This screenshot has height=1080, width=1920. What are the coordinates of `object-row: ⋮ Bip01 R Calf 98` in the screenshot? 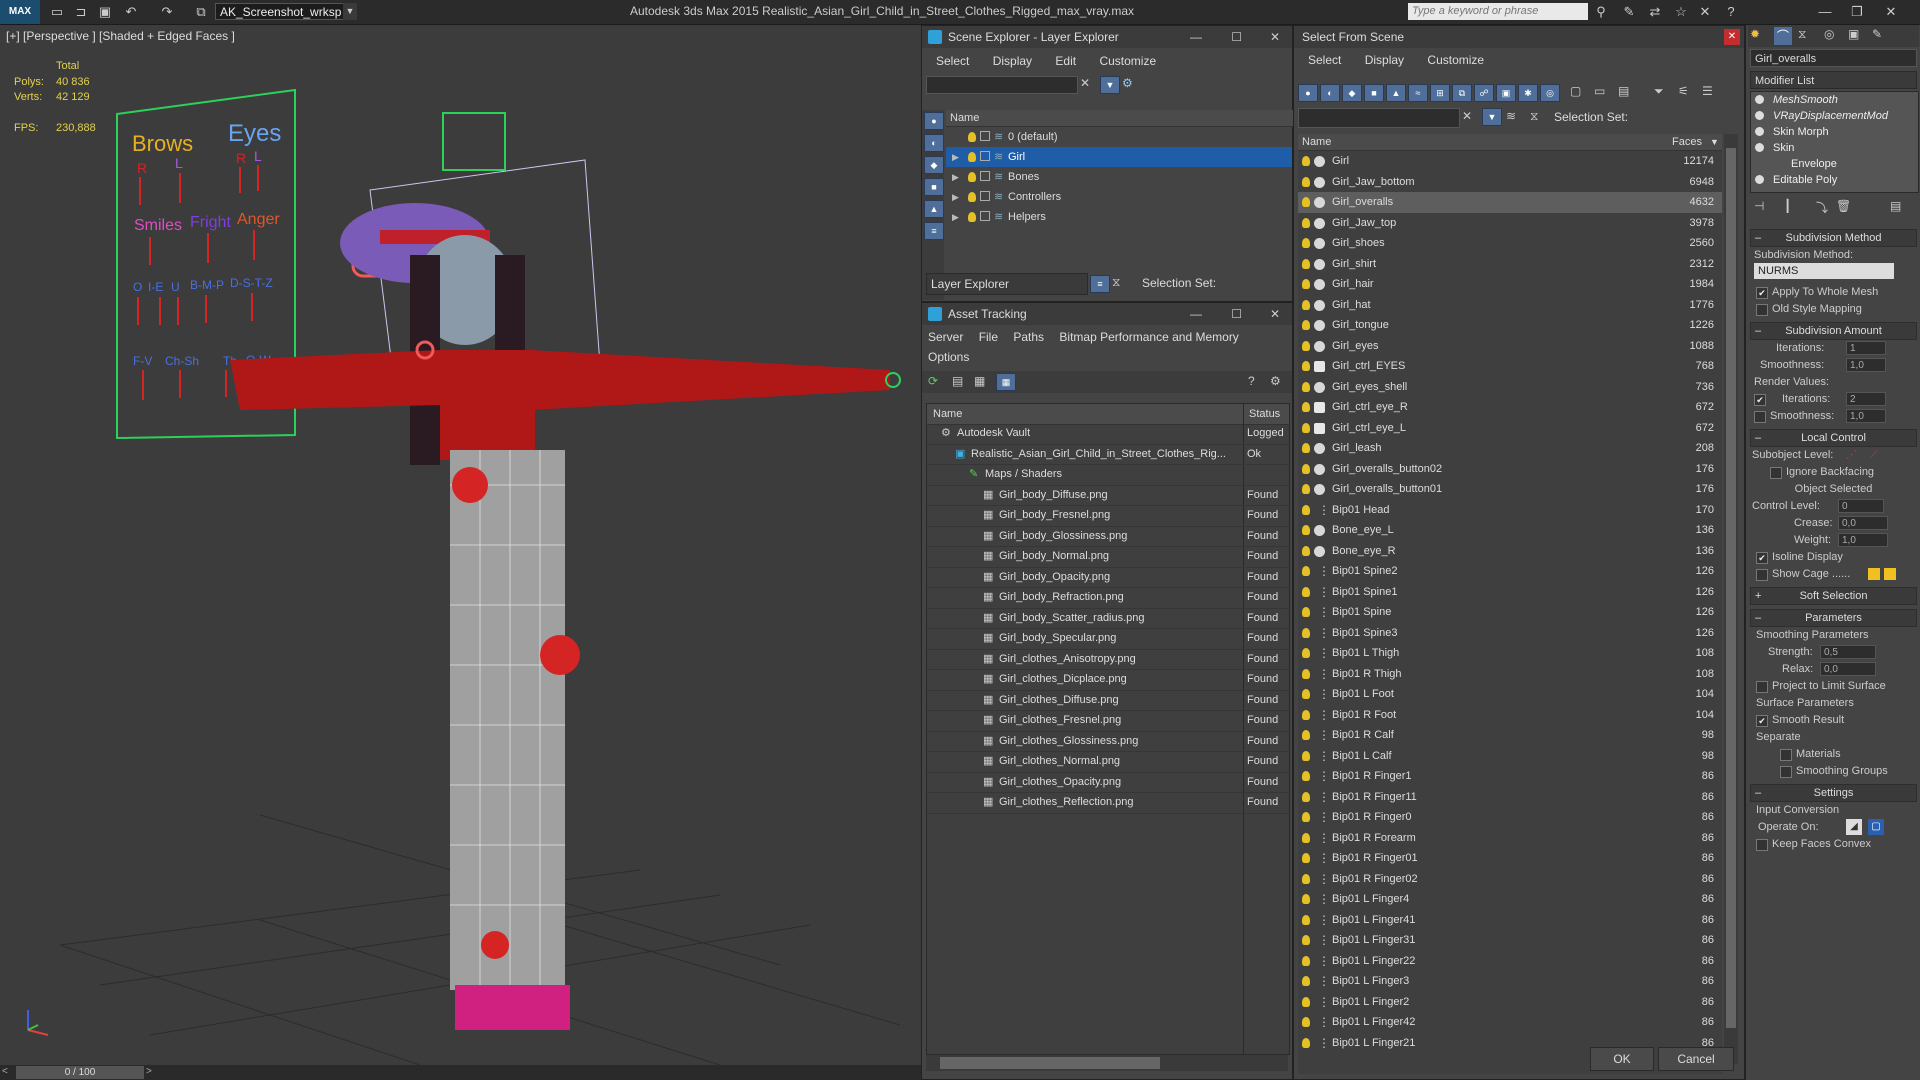 It's located at (1510, 735).